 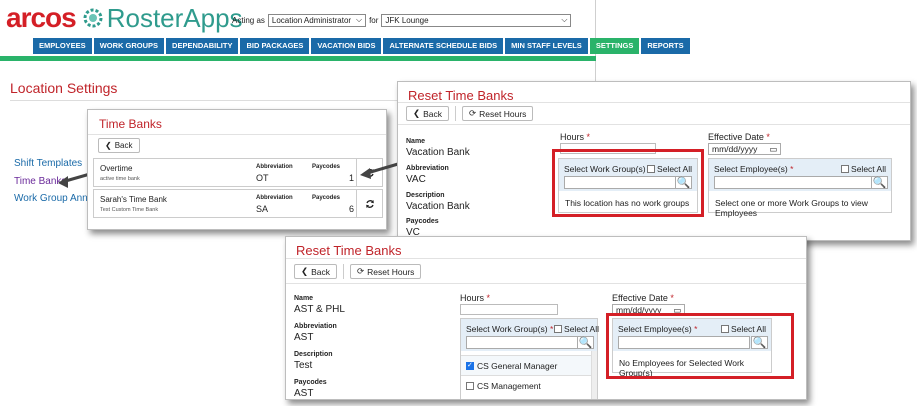 What do you see at coordinates (863, 169) in the screenshot?
I see `select-all-employees: Select All` at bounding box center [863, 169].